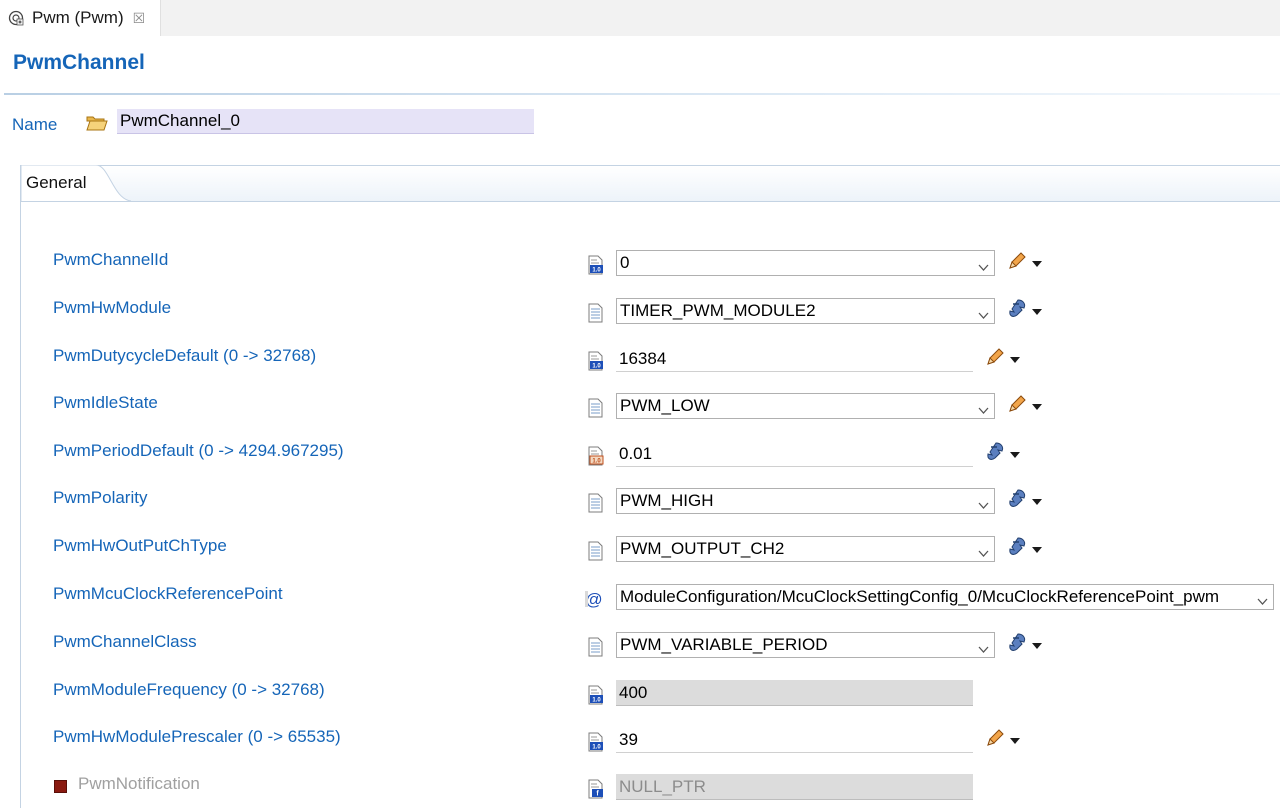 This screenshot has height=808, width=1280. I want to click on param-value: PWM_HIGH, so click(667, 500).